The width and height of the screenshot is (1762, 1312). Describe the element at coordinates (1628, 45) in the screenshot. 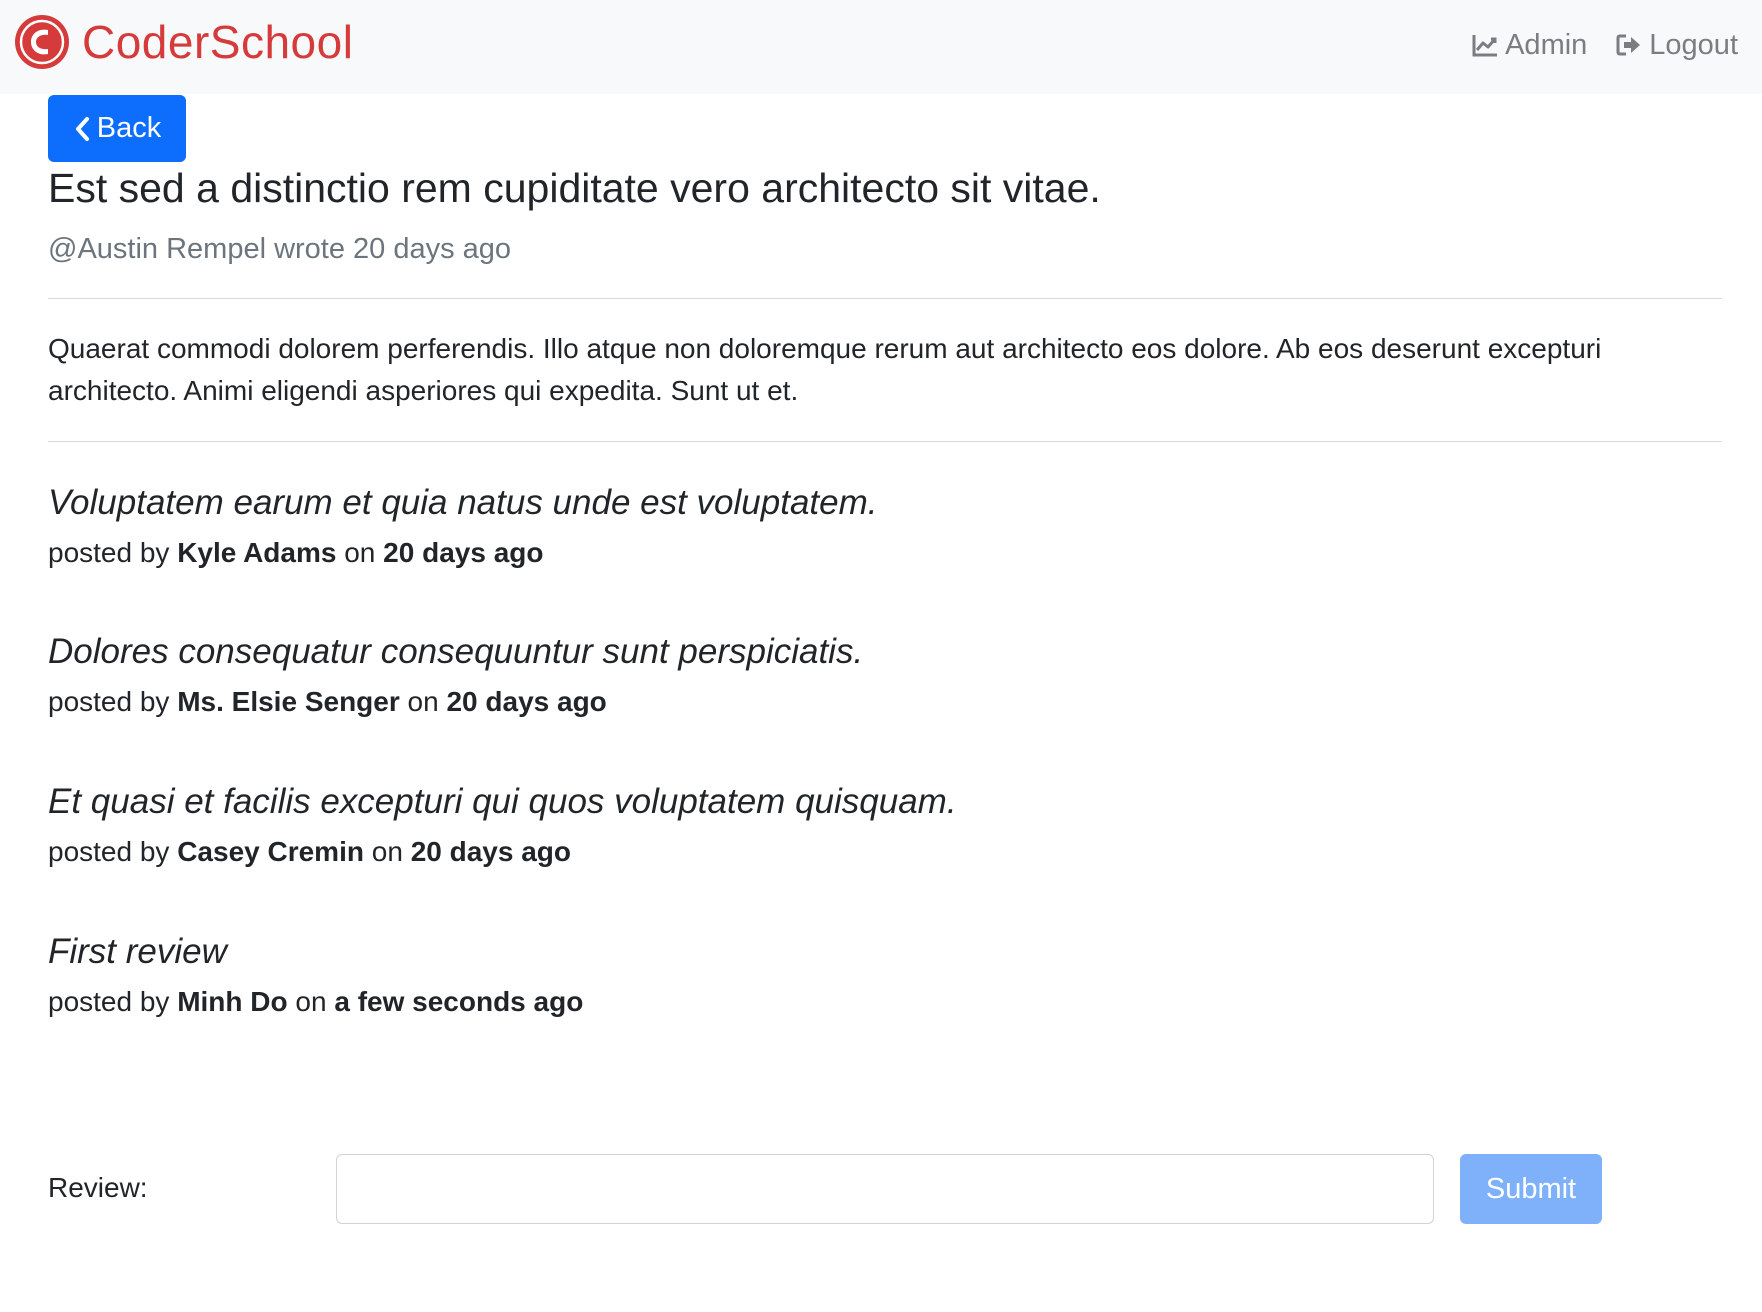

I see `sign-out-icon` at that location.